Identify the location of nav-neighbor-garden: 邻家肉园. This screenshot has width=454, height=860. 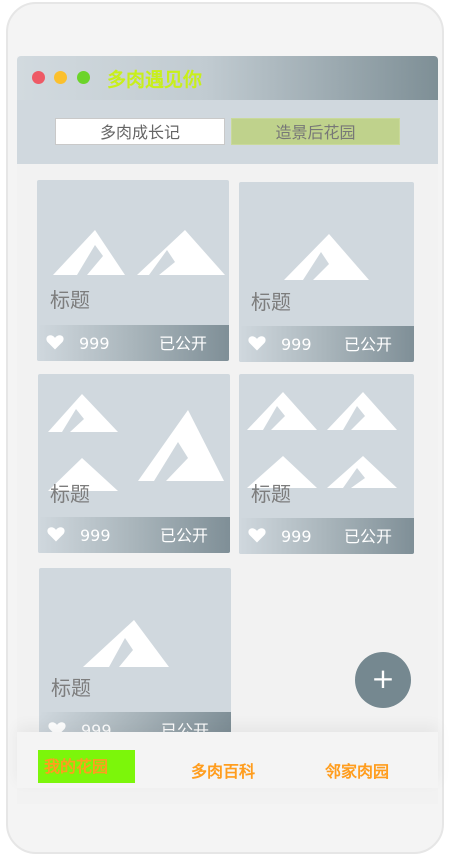
(357, 770).